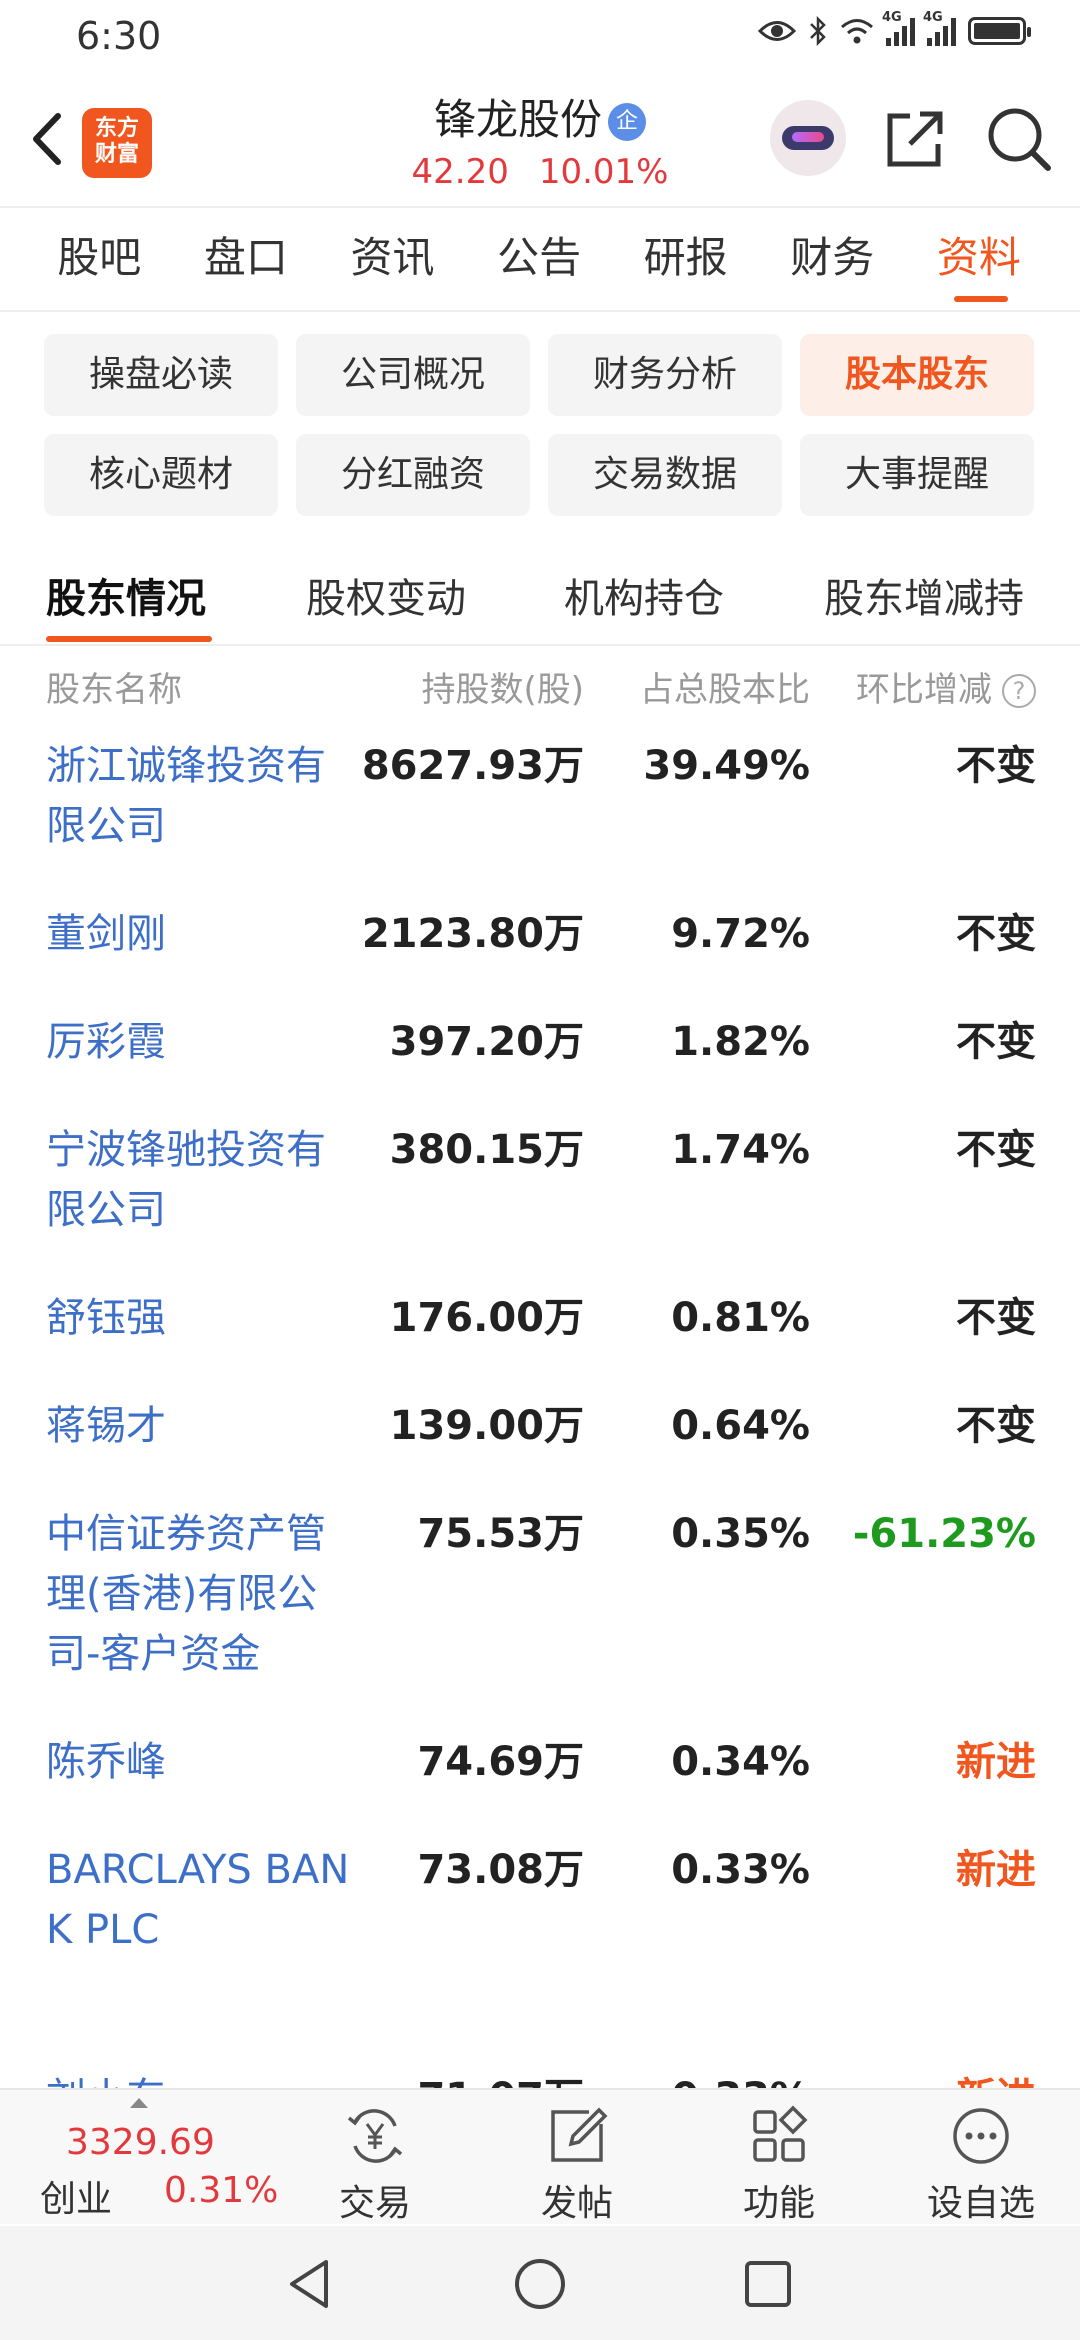 This screenshot has width=1080, height=2340. What do you see at coordinates (201, 1180) in the screenshot?
I see `shareholder-name-link: 宁波锋驰投资有限公司` at bounding box center [201, 1180].